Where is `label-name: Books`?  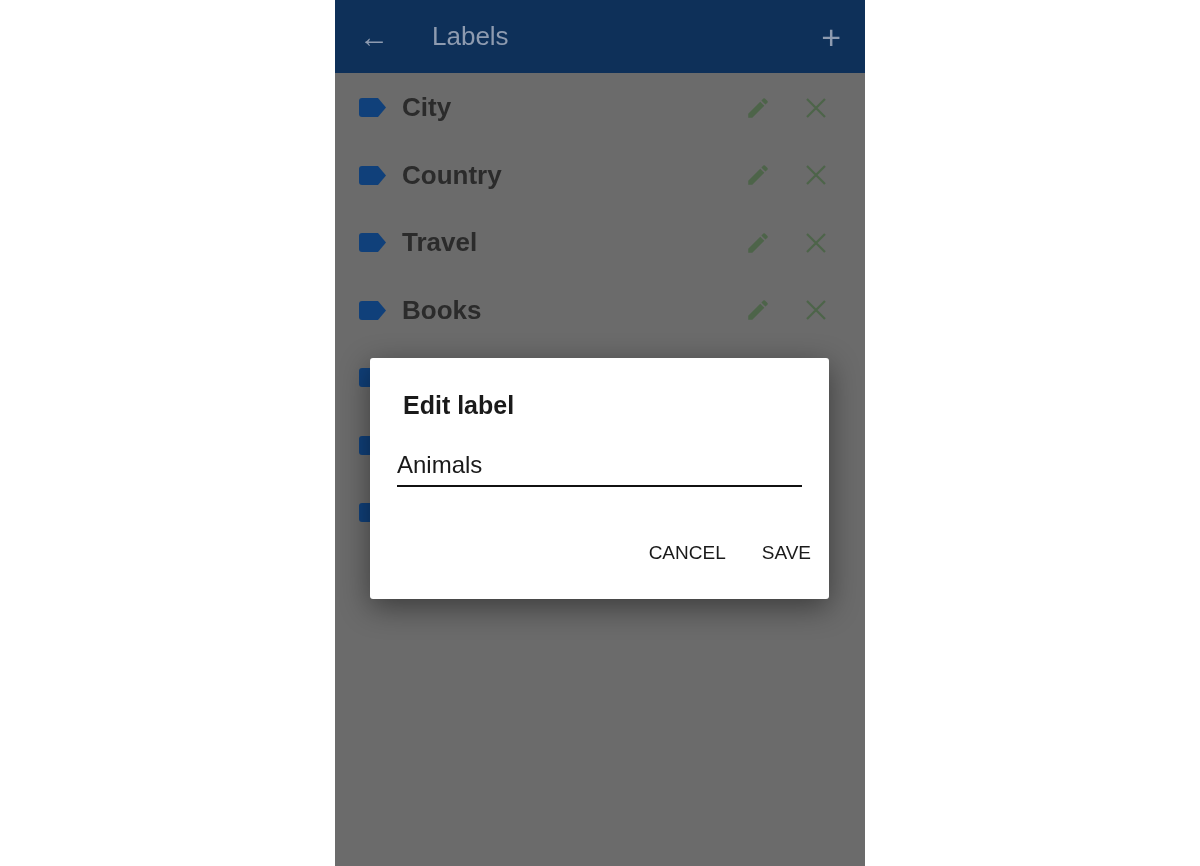
label-name: Books is located at coordinates (442, 310).